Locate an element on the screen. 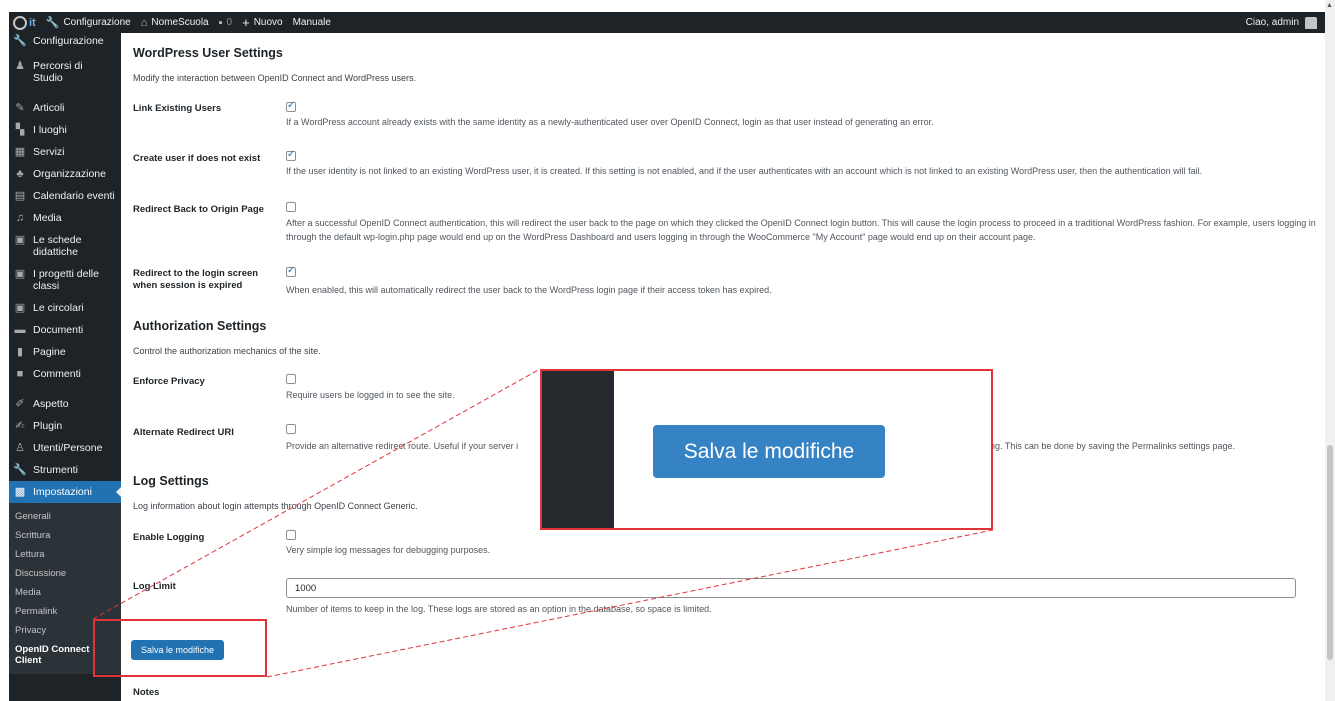  sidebar-item-pagine: ▮ Pagine is located at coordinates (65, 352).